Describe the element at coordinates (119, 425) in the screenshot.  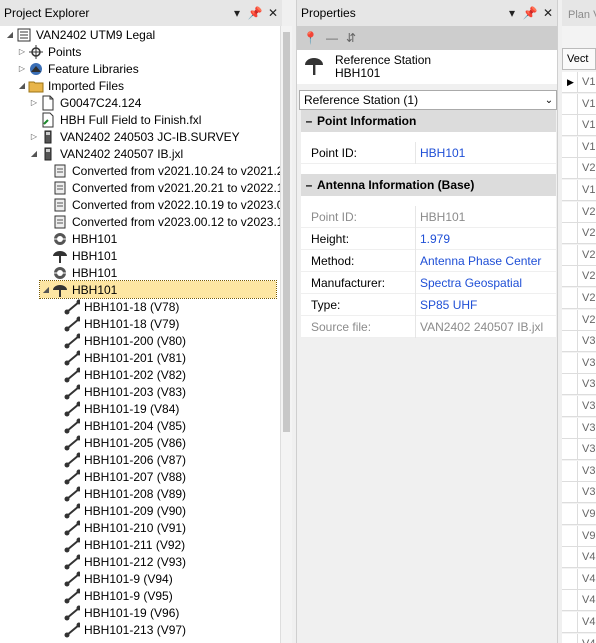
I see `tree-node: HBH101-204 (V85)` at that location.